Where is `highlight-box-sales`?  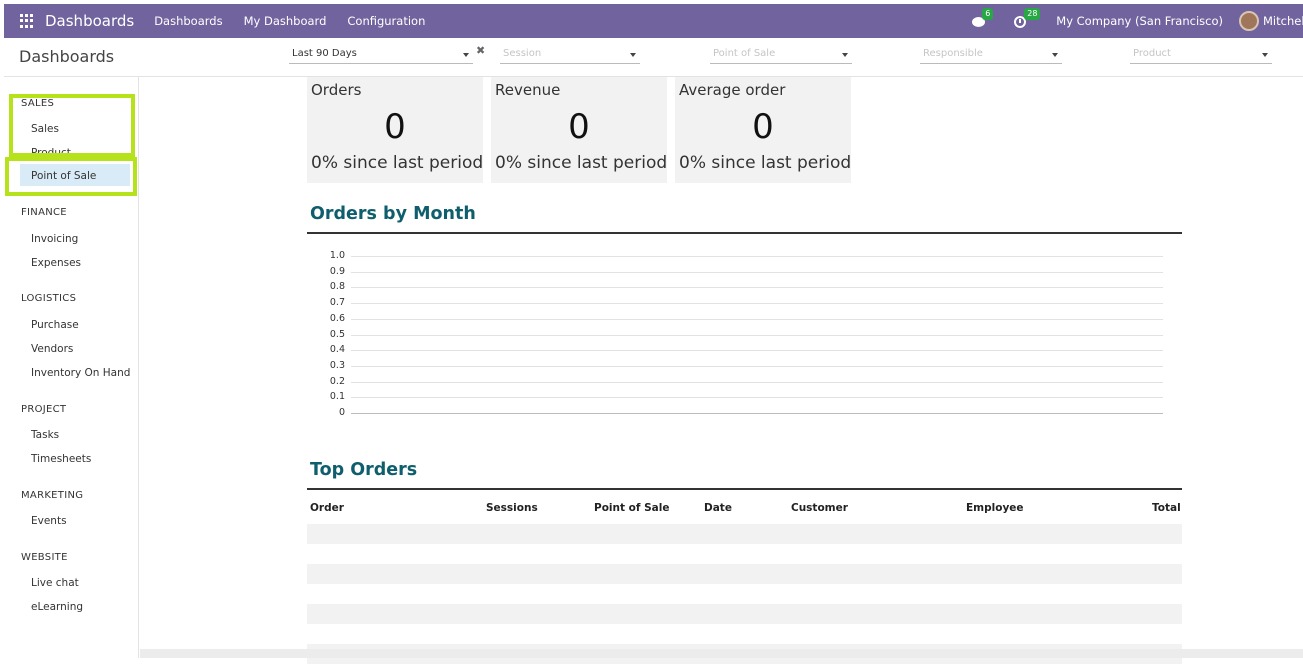
highlight-box-sales is located at coordinates (72, 125).